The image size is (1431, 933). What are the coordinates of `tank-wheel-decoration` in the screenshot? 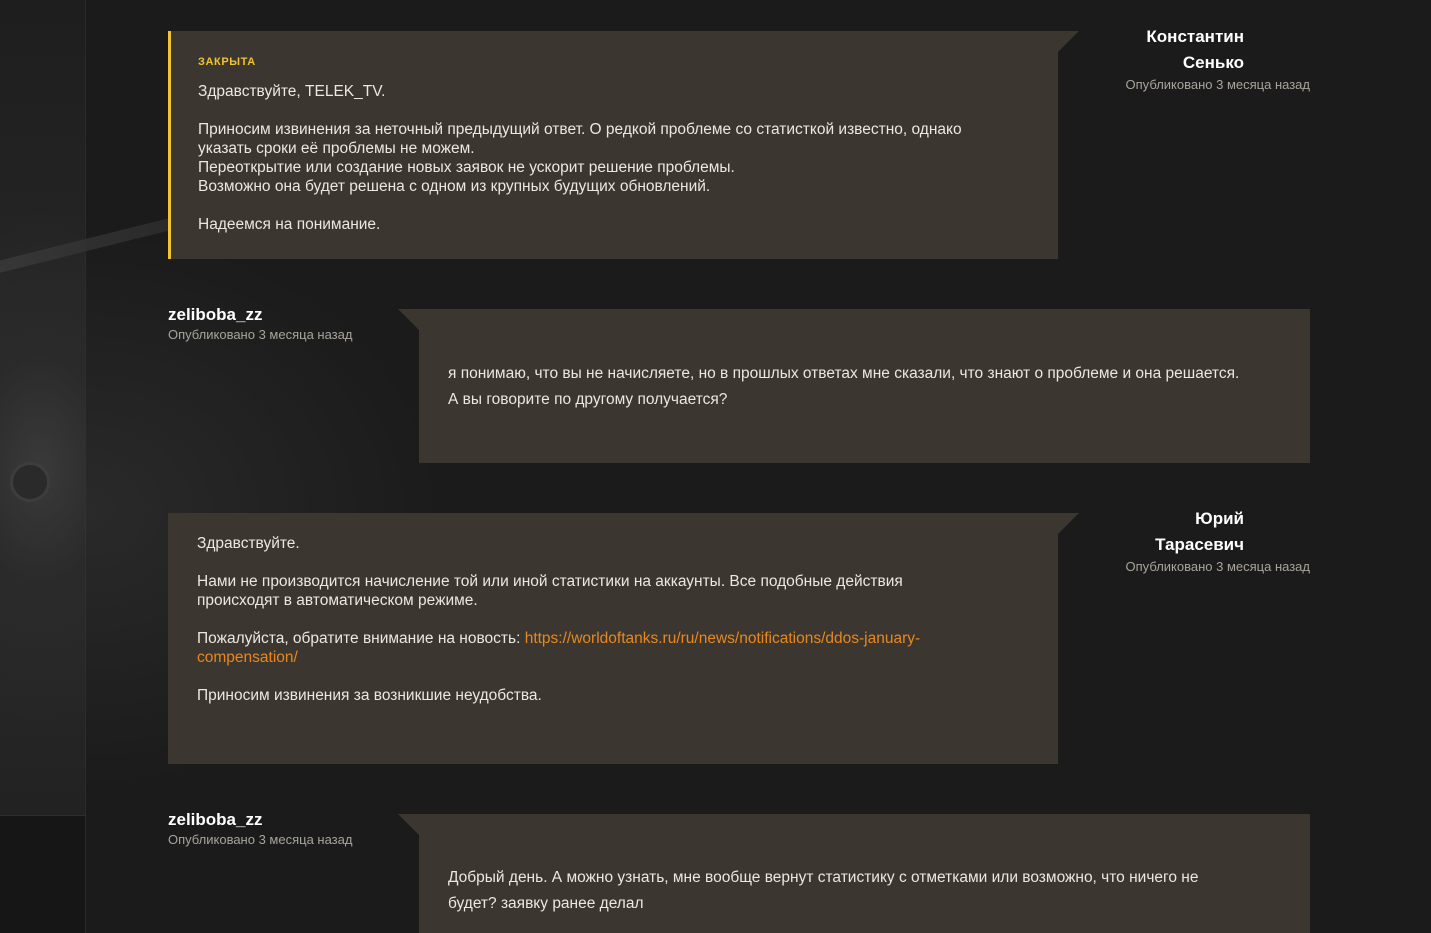 It's located at (30, 482).